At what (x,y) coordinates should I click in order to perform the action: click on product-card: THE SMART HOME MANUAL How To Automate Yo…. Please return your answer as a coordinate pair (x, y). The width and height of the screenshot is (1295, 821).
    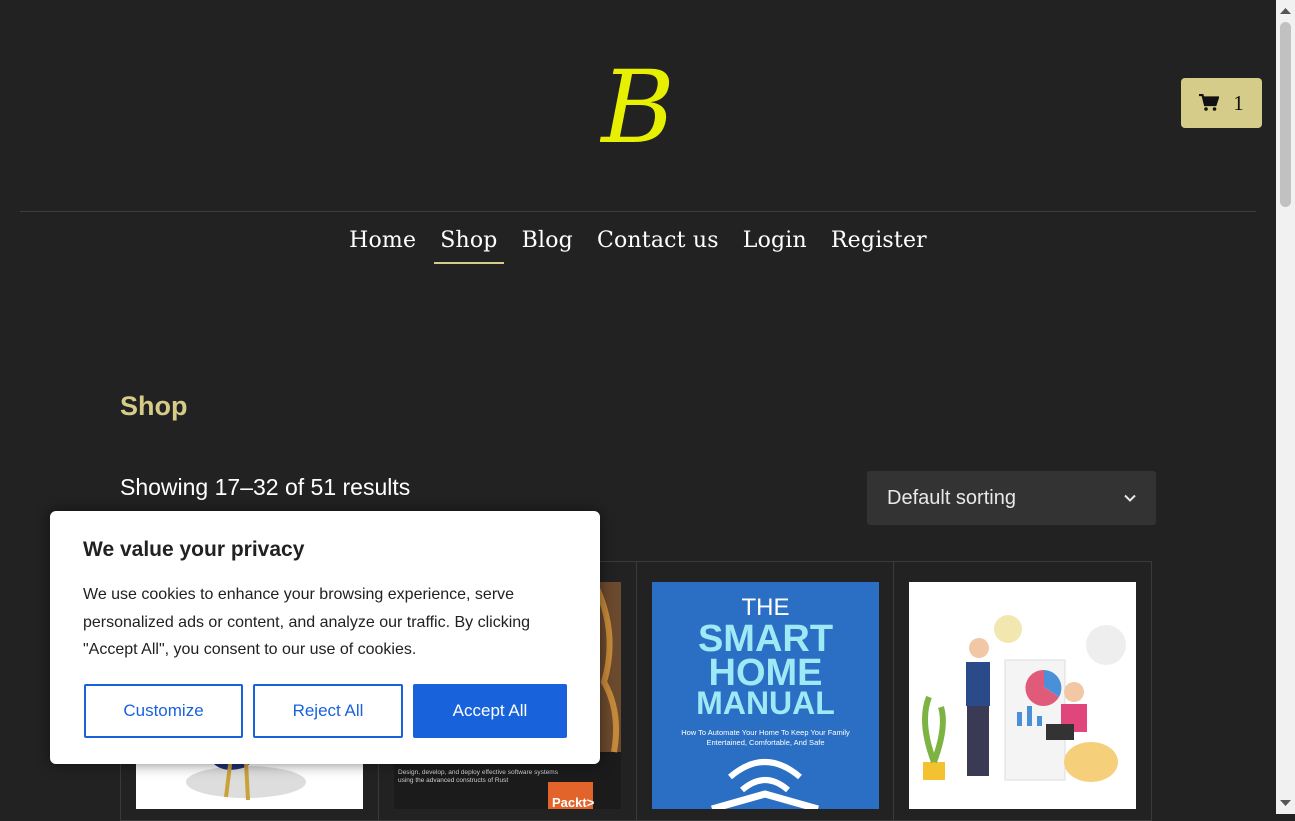
    Looking at the image, I should click on (765, 691).